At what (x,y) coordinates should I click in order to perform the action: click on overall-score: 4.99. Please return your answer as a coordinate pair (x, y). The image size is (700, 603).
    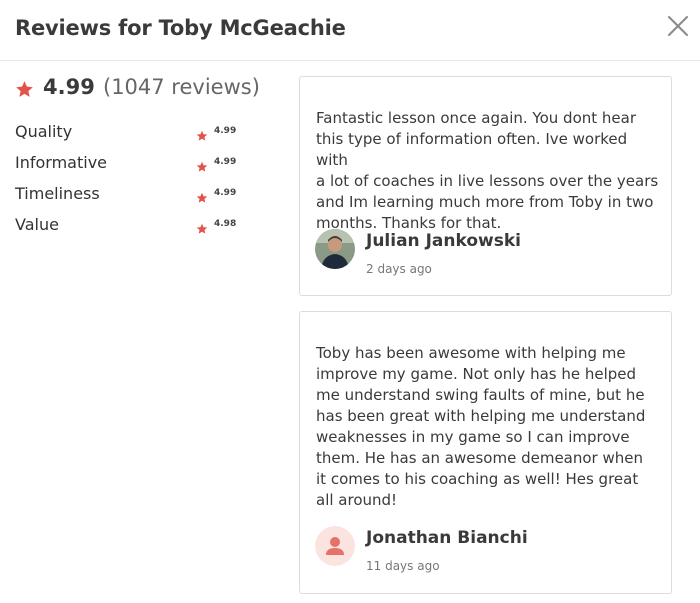
    Looking at the image, I should click on (69, 87).